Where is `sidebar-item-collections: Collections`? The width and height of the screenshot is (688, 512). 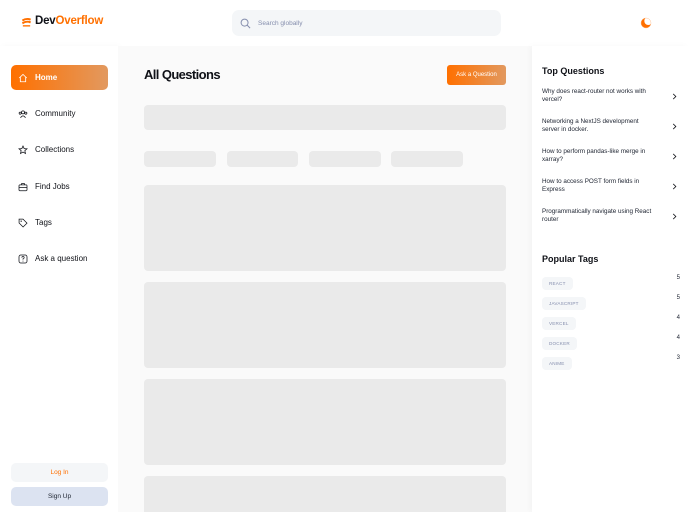
sidebar-item-collections: Collections is located at coordinates (59, 149).